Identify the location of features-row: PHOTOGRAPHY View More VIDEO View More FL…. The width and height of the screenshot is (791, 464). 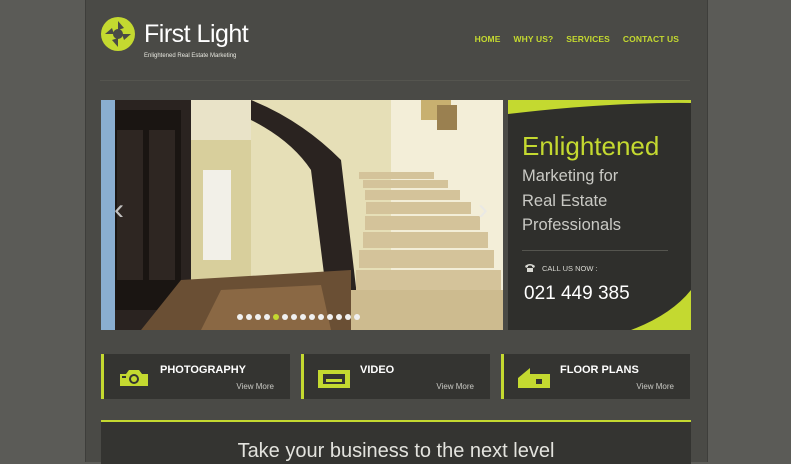
(396, 377).